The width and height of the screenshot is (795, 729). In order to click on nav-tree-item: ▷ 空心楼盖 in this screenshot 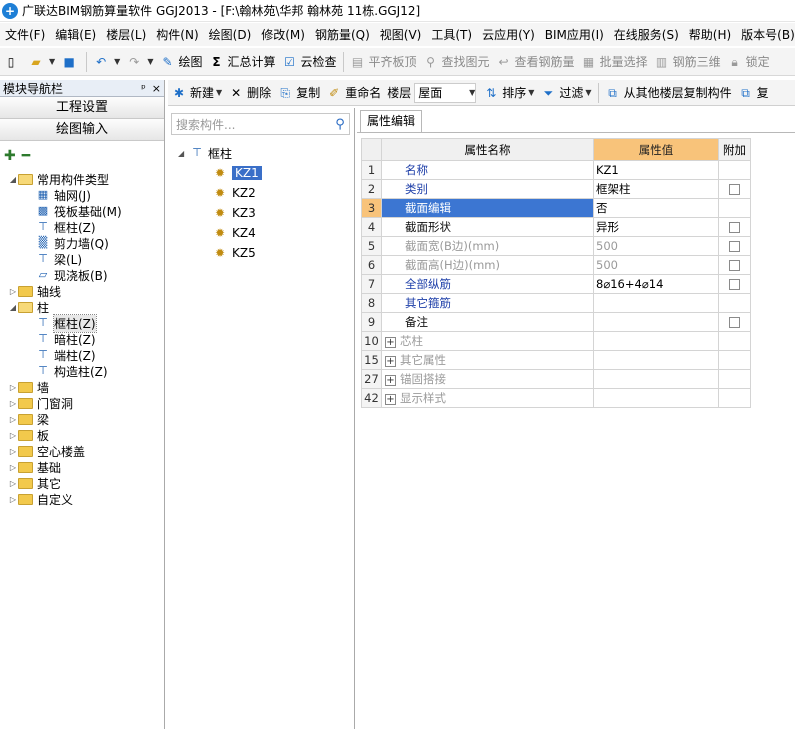, I will do `click(82, 451)`.